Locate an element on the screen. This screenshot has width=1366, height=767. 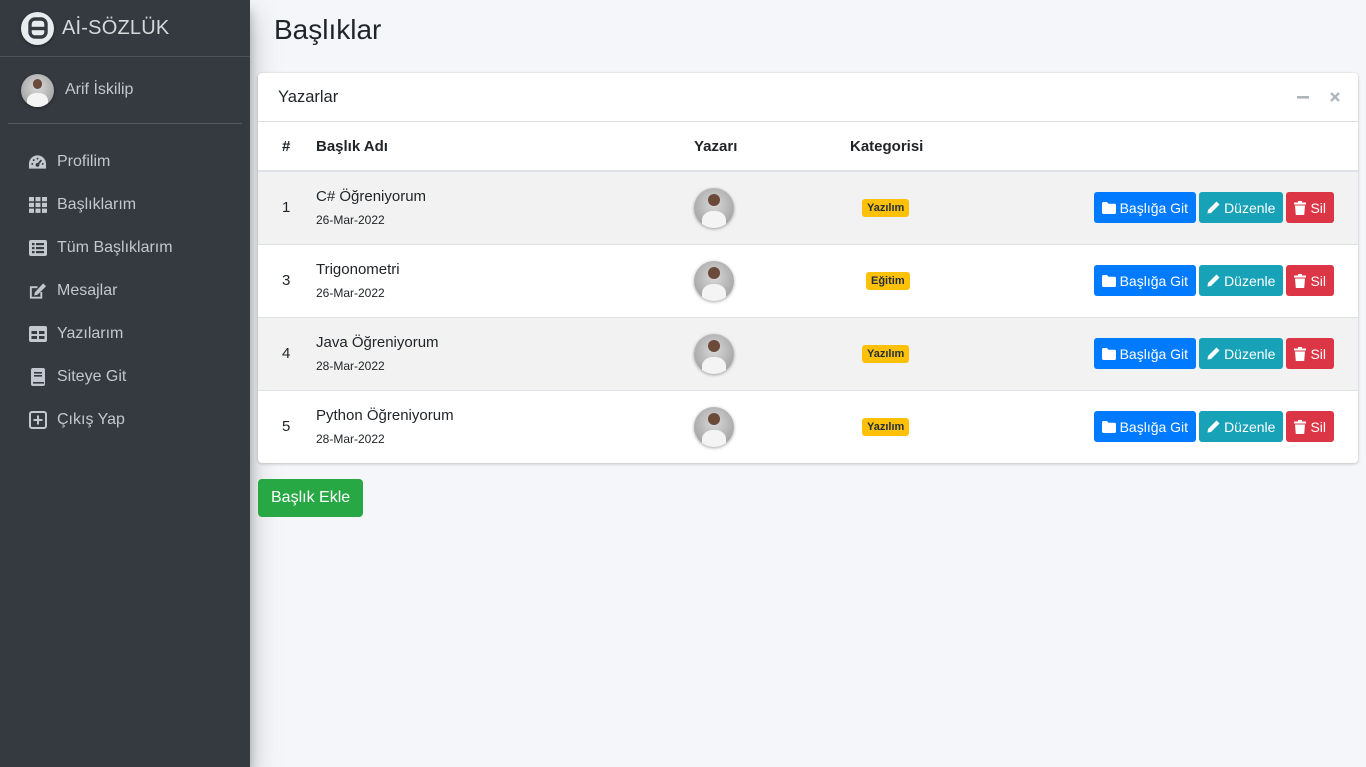
sidebar-item-basliklarim: Başlıklarım is located at coordinates (125, 204).